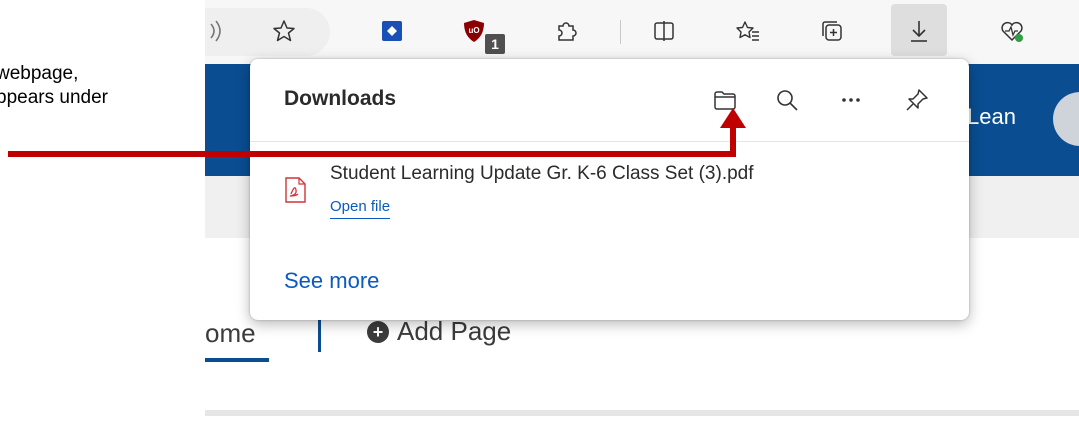 The width and height of the screenshot is (1079, 425). What do you see at coordinates (100, 86) in the screenshot?
I see `instruction-annotation: webpage, ppears under` at bounding box center [100, 86].